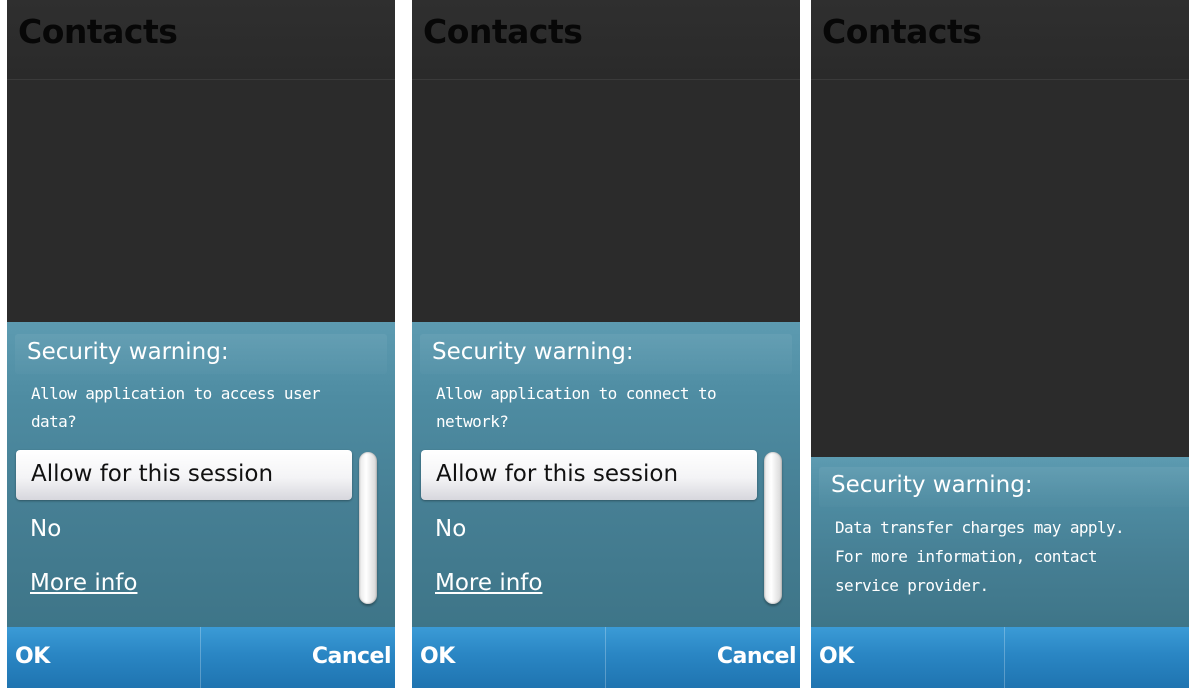  What do you see at coordinates (912, 585) in the screenshot?
I see `message-line: service provider.` at bounding box center [912, 585].